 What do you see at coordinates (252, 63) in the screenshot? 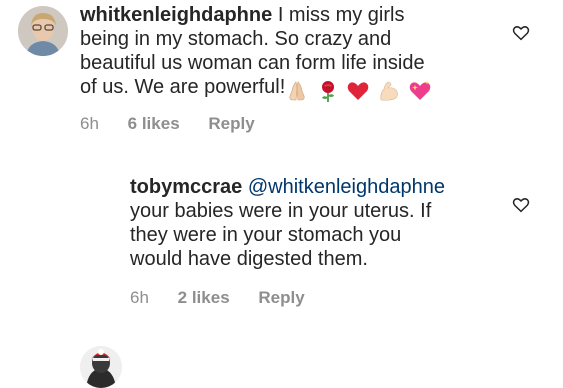
I see `comment-text-line: beautiful us woman can form life inside` at bounding box center [252, 63].